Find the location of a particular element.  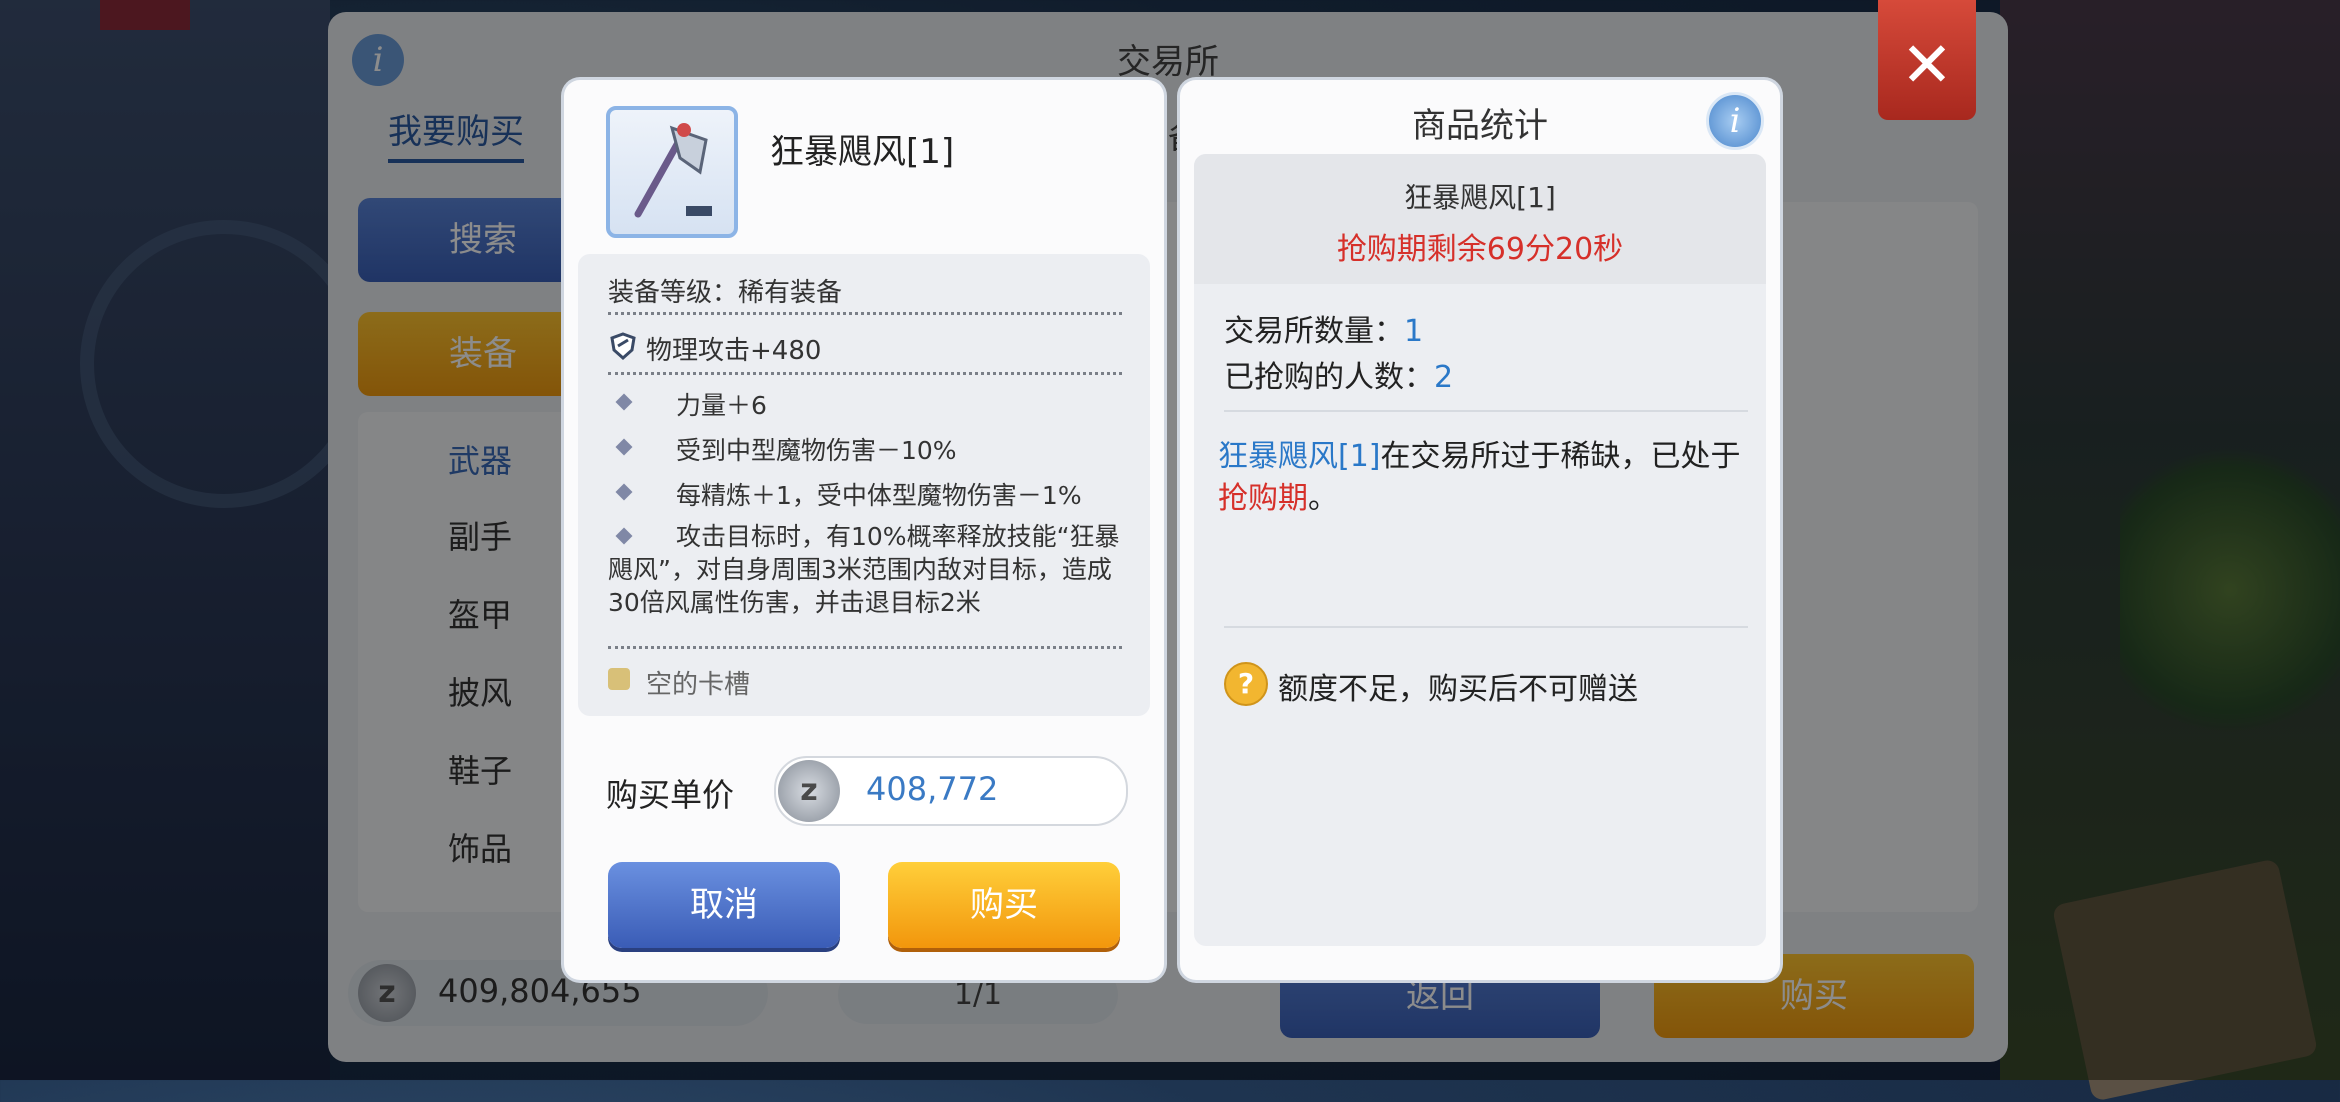

warning-text: 额度不足，购买后不可赠送 is located at coordinates (1458, 689).